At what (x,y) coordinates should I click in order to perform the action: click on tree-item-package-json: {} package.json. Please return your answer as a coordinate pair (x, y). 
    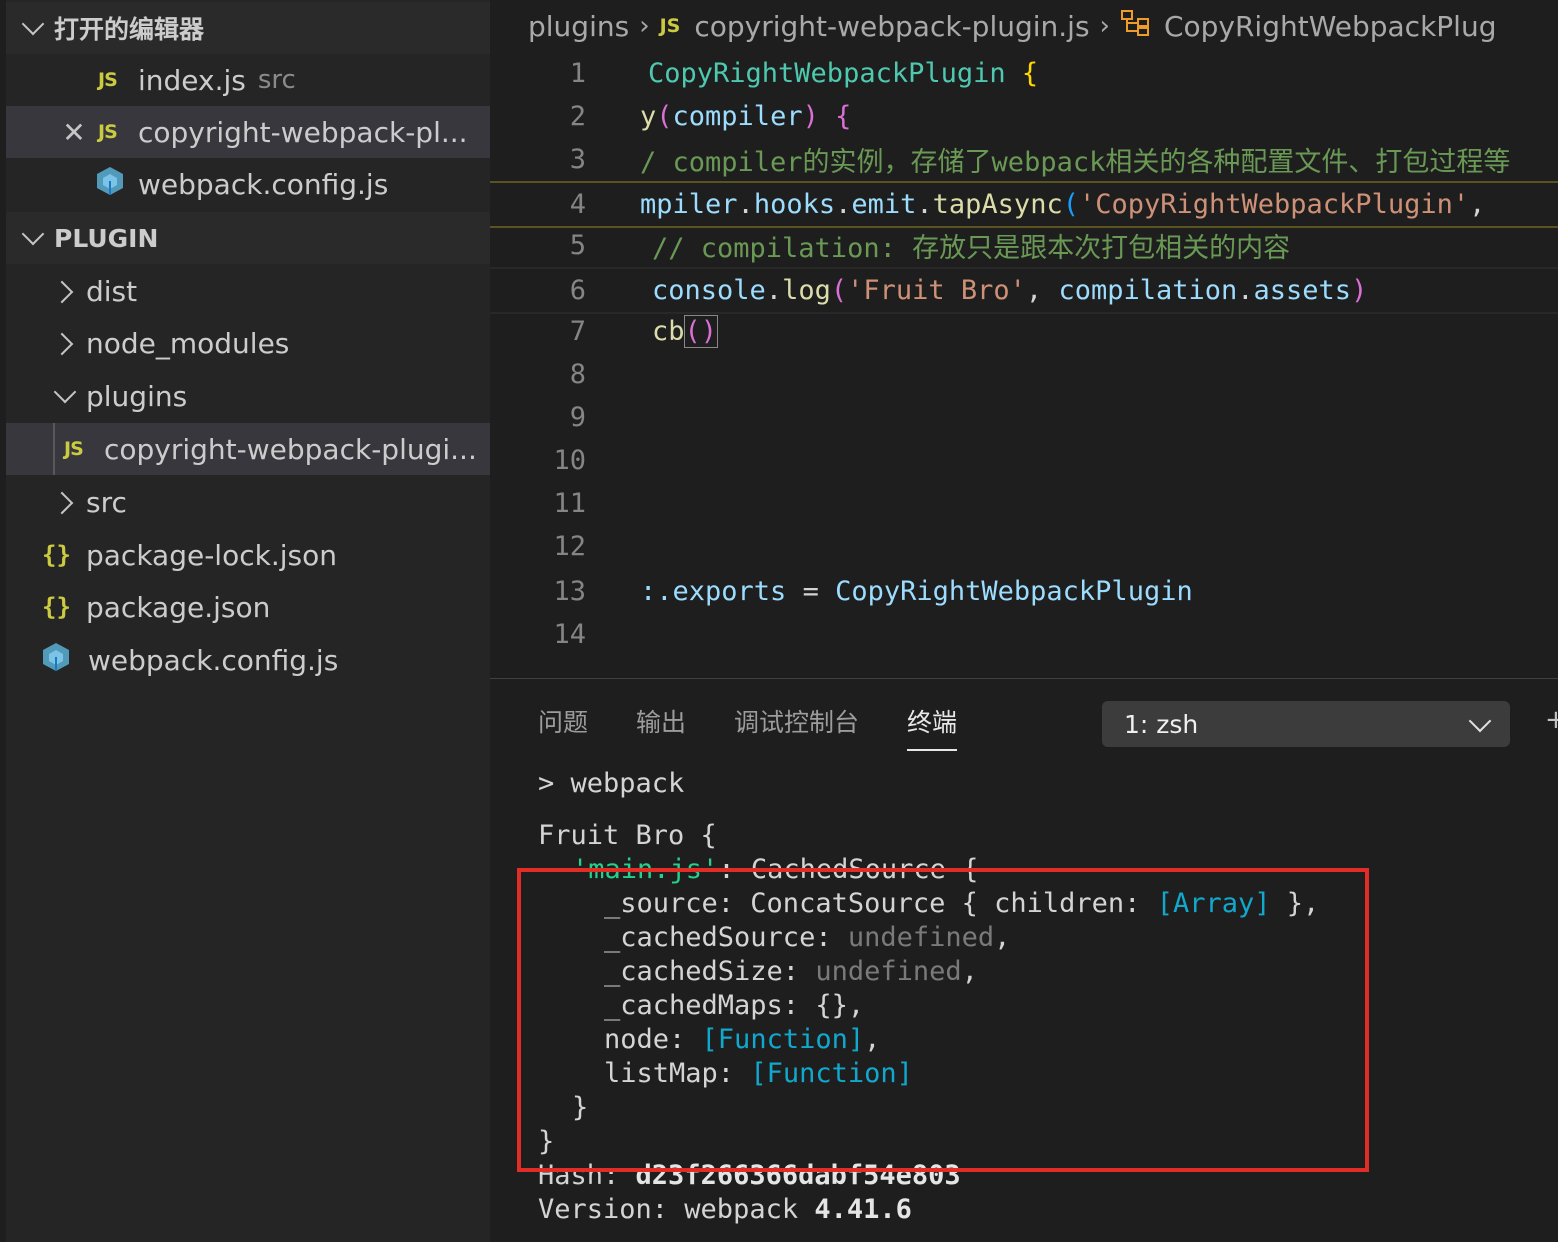
    Looking at the image, I should click on (248, 607).